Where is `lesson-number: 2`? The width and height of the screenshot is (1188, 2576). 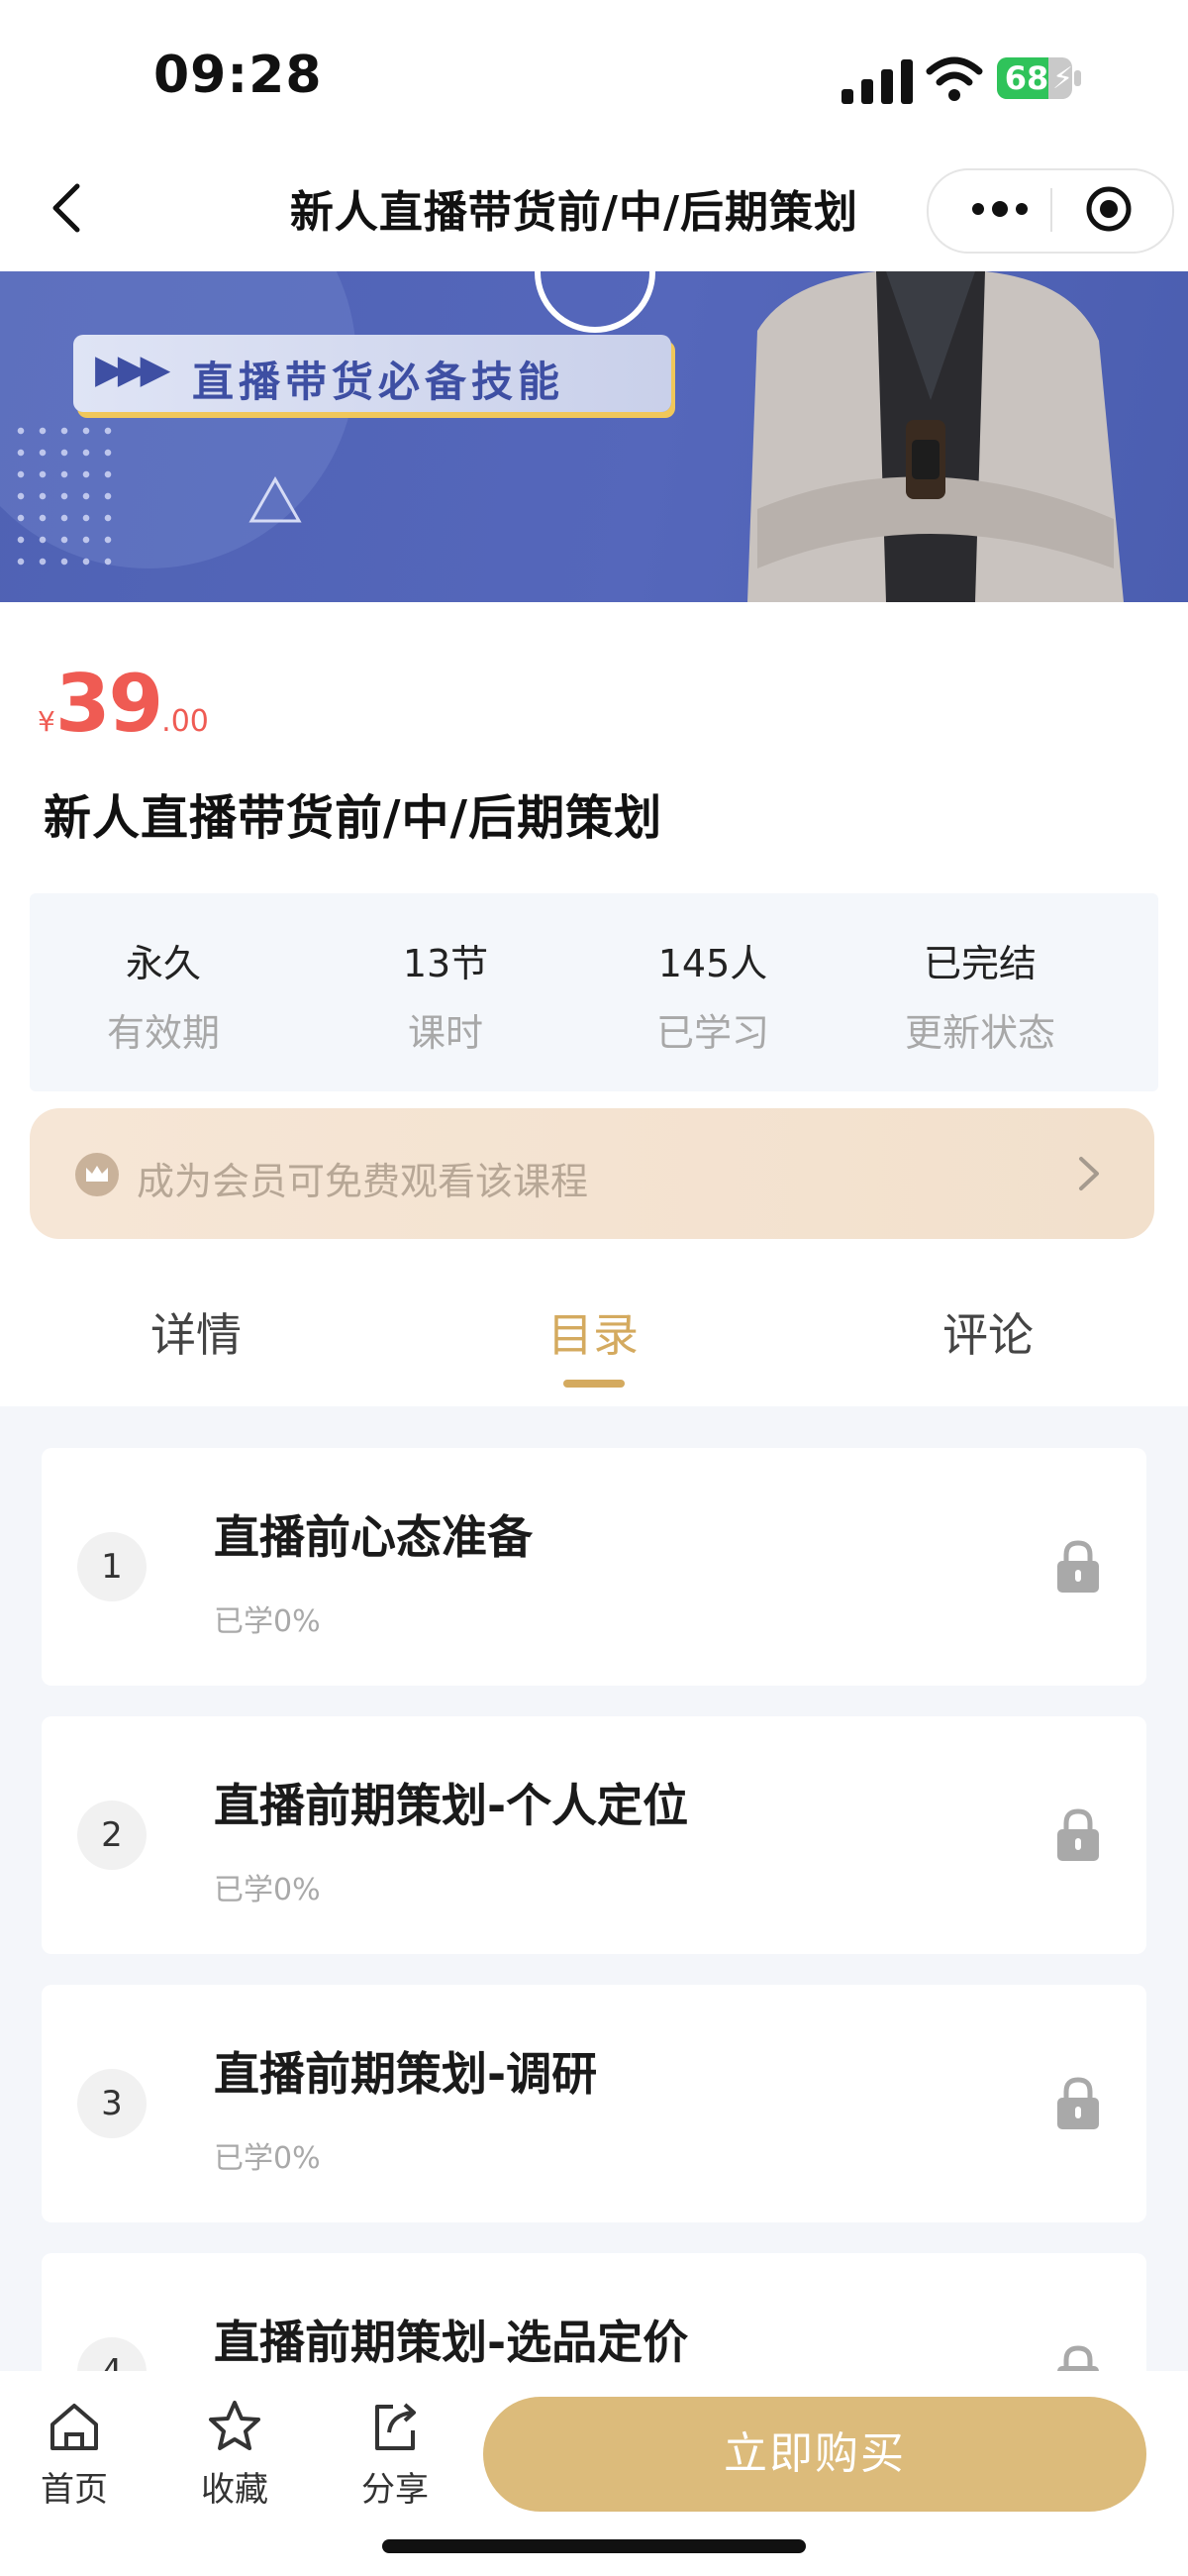
lesson-number: 2 is located at coordinates (112, 1835).